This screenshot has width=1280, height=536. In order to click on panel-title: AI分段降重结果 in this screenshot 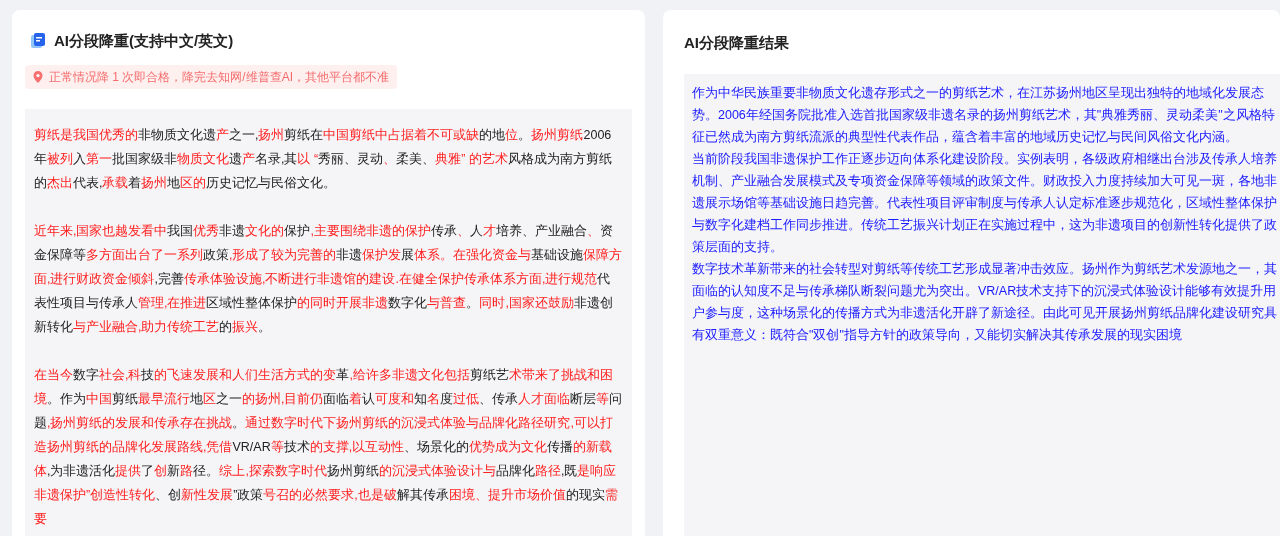, I will do `click(737, 43)`.